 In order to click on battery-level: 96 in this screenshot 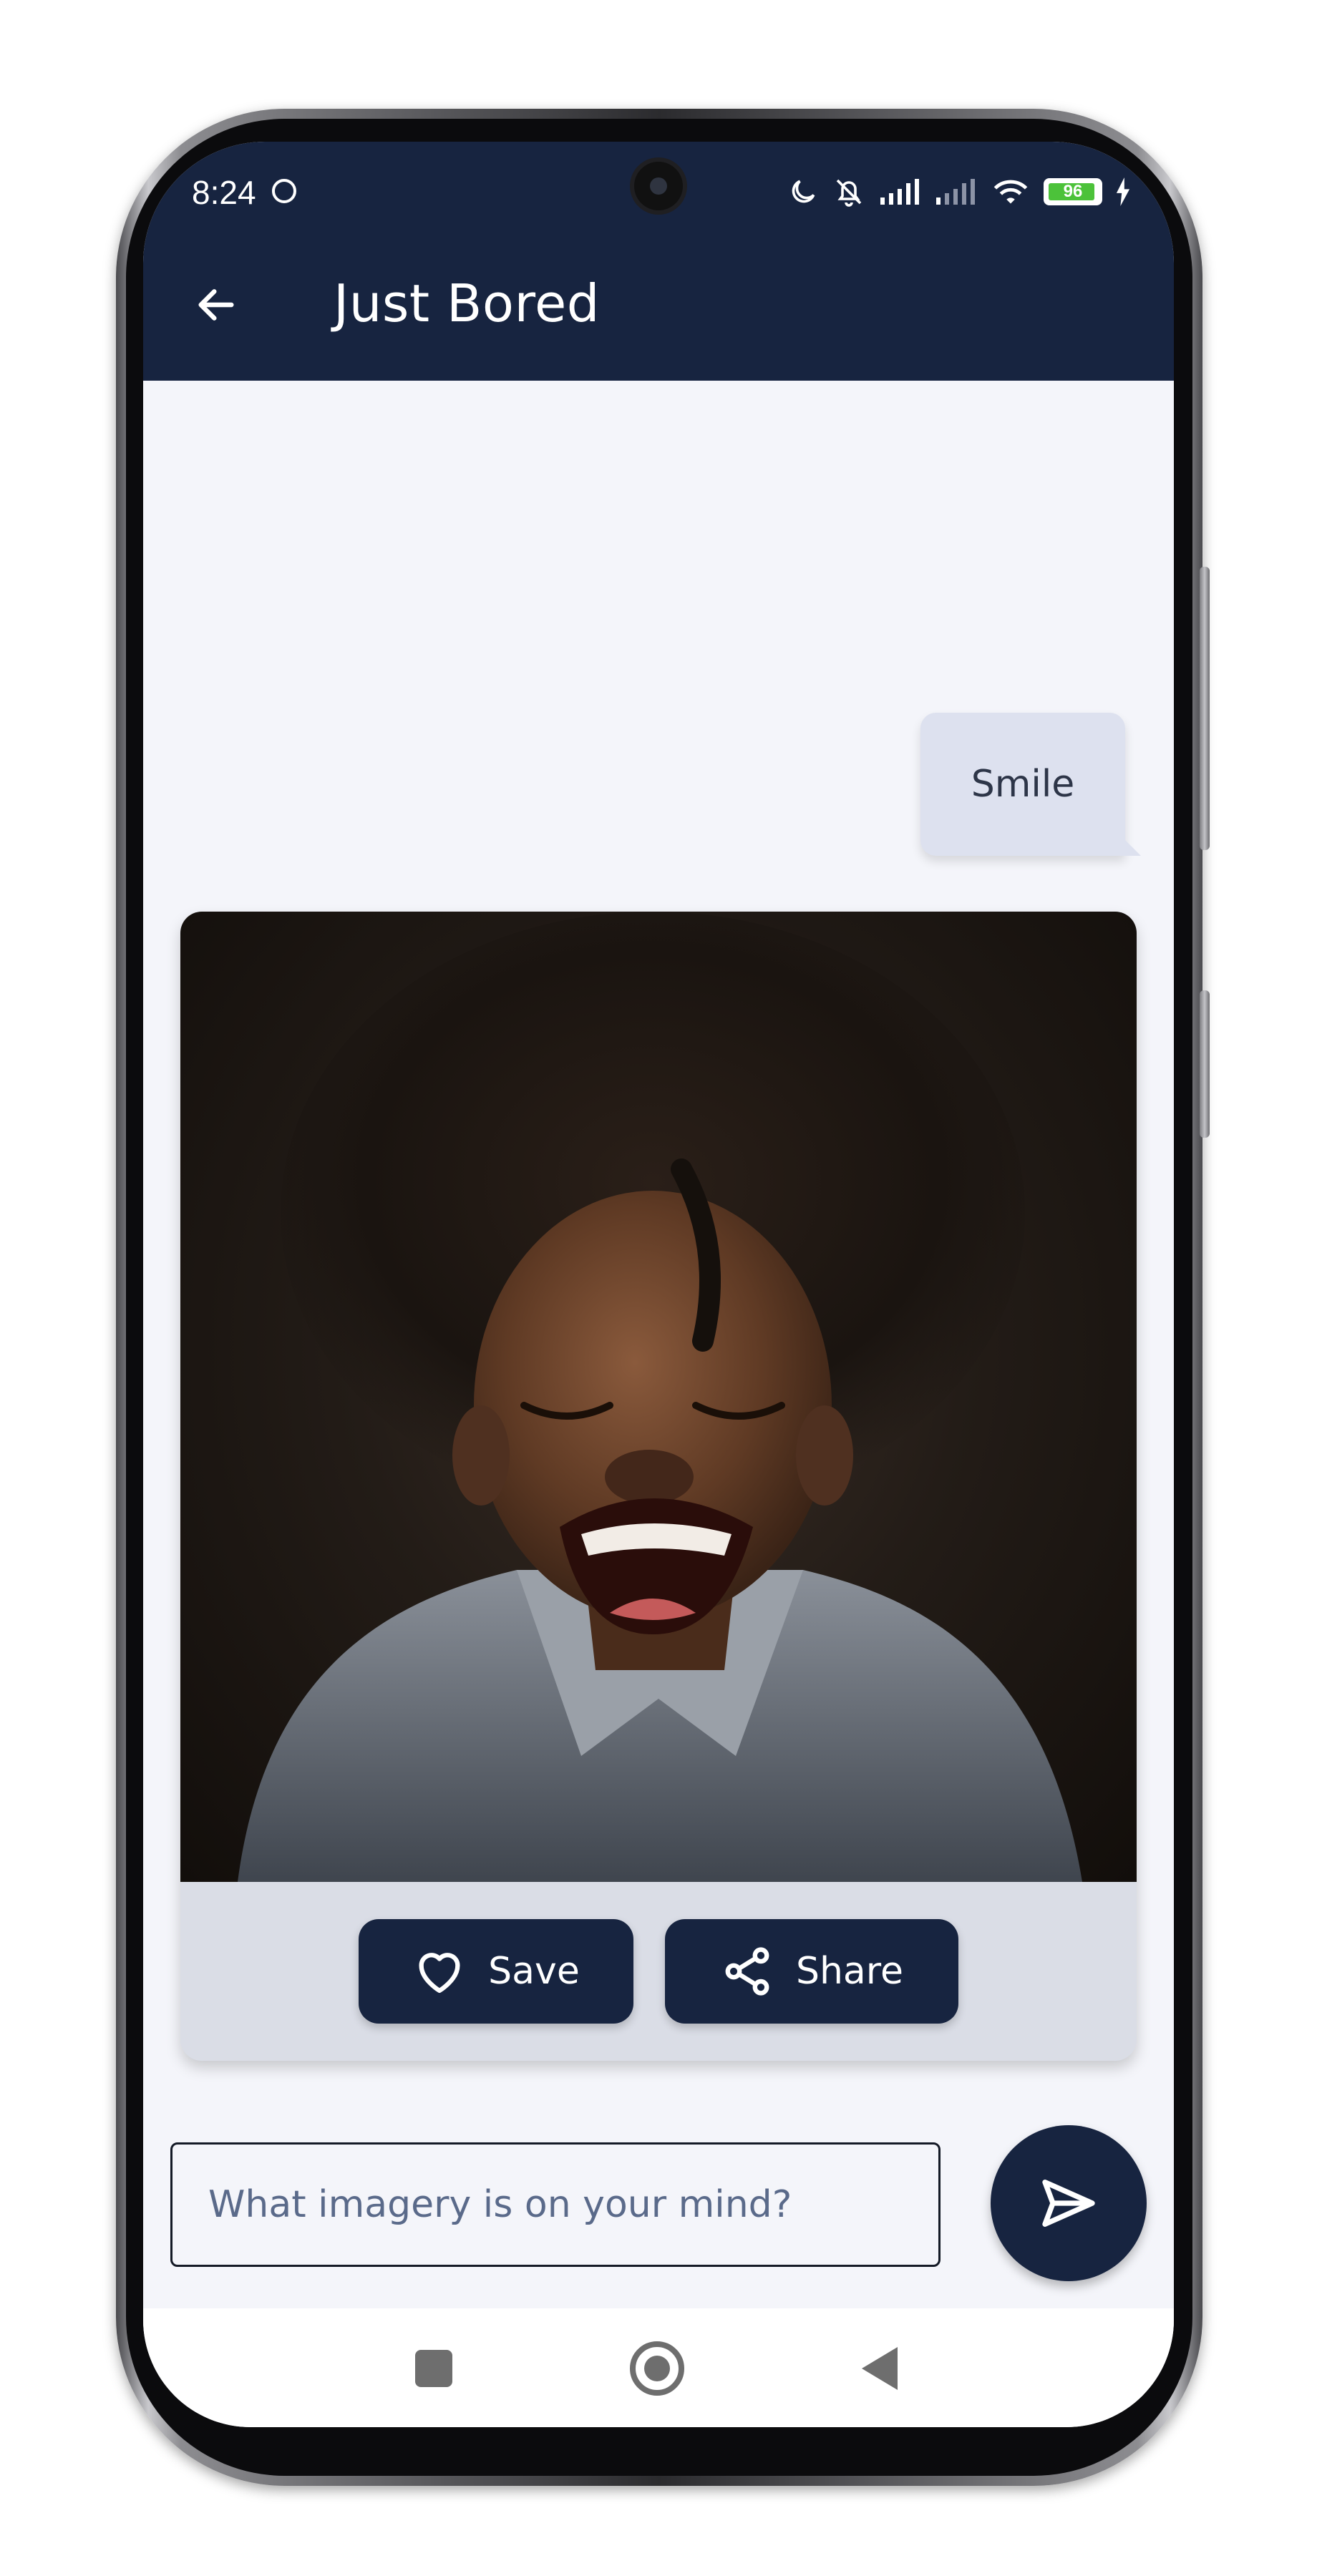, I will do `click(1073, 191)`.